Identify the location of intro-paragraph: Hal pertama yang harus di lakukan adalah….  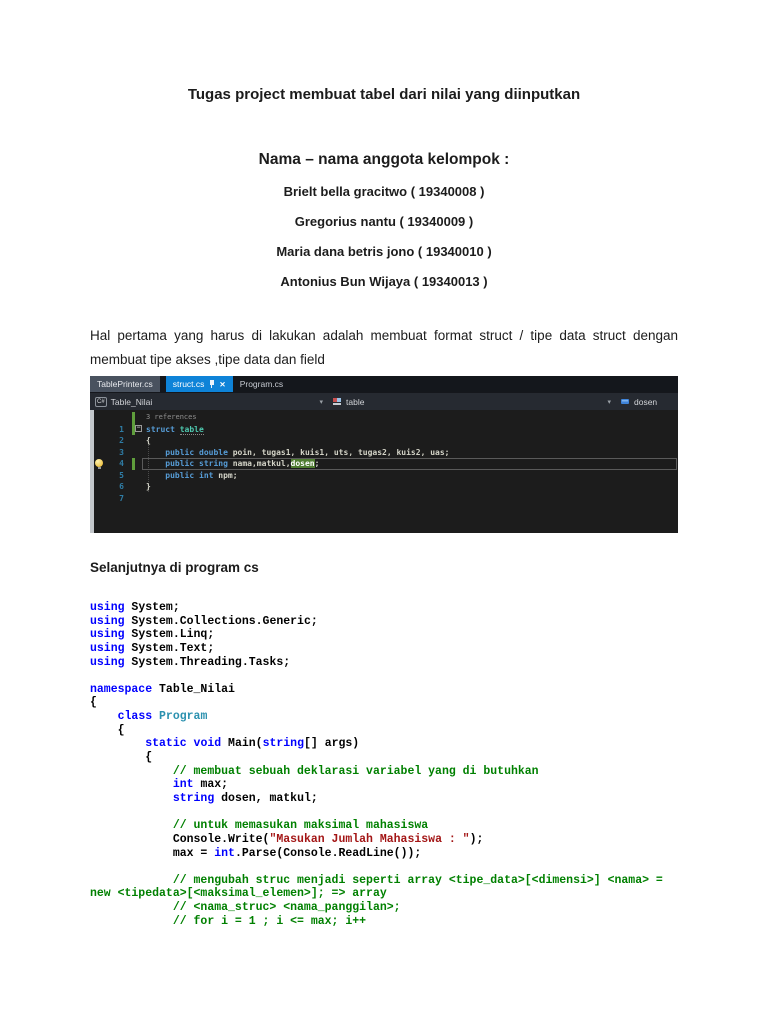
(384, 347).